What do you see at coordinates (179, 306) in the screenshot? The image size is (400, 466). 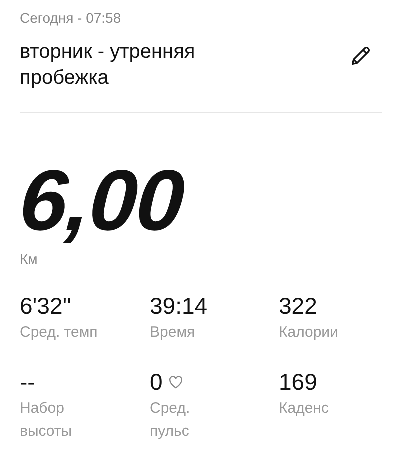 I see `stat-value: 39:14` at bounding box center [179, 306].